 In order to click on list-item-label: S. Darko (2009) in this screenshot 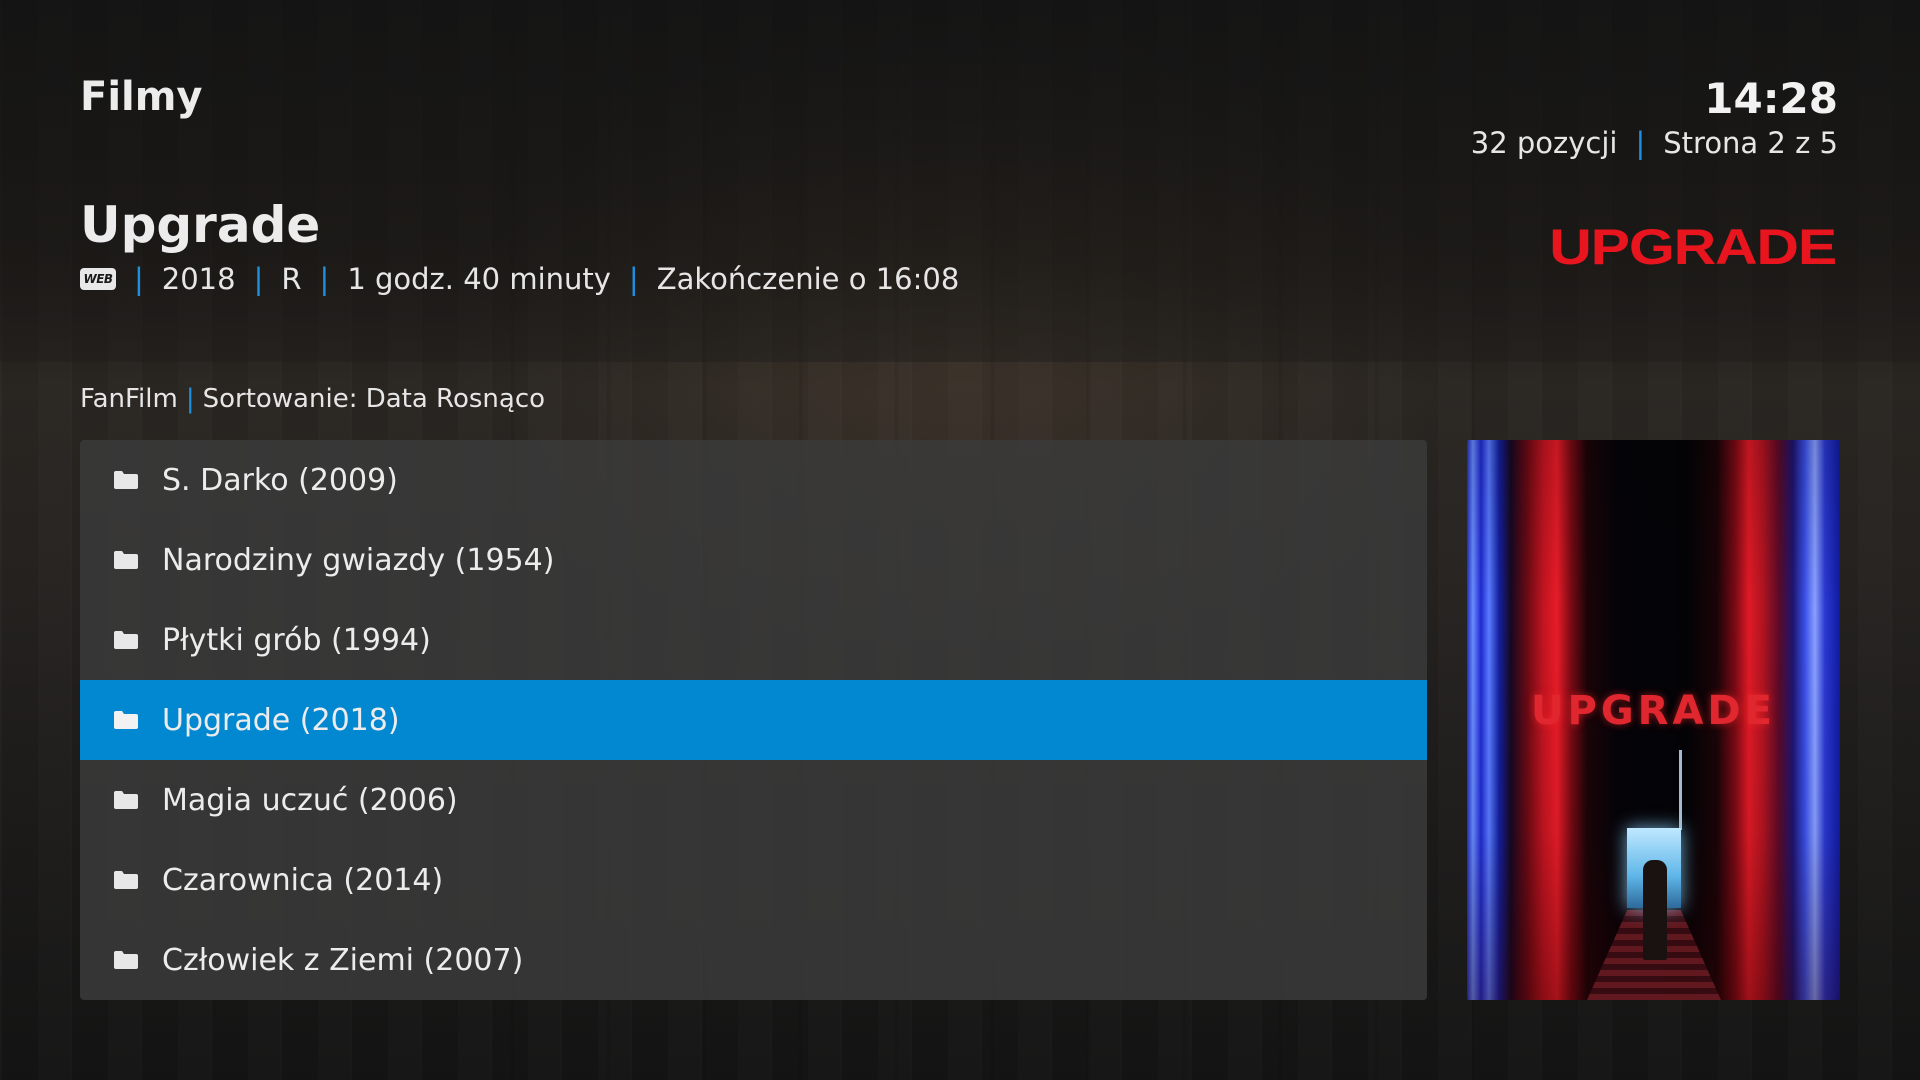, I will do `click(280, 480)`.